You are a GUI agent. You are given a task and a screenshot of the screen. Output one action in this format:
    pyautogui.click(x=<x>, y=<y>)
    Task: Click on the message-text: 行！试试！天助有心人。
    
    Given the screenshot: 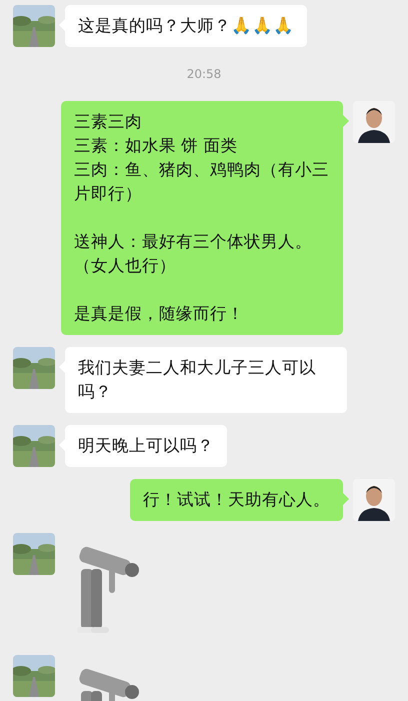 What is the action you would take?
    pyautogui.click(x=236, y=500)
    